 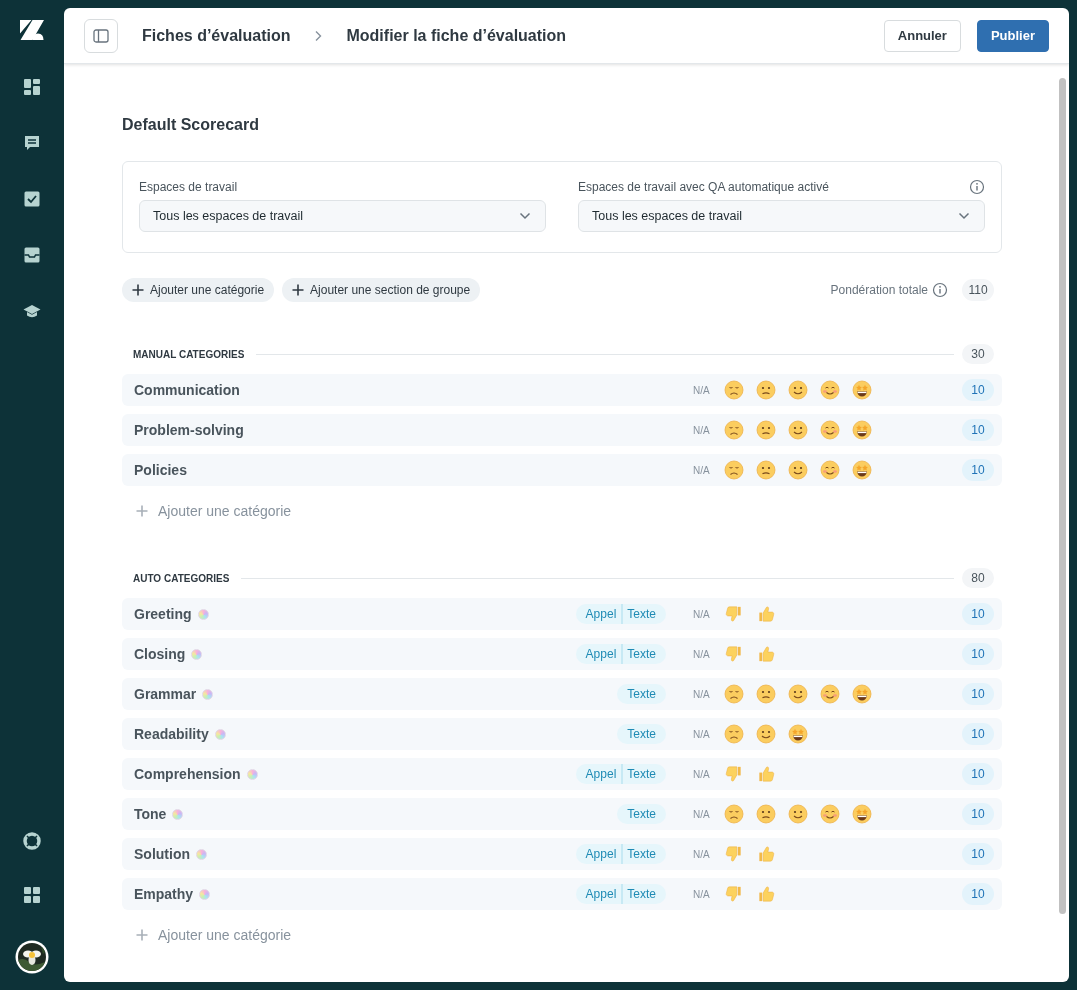 I want to click on add-button: Ajouter une catégorie, so click(x=198, y=290).